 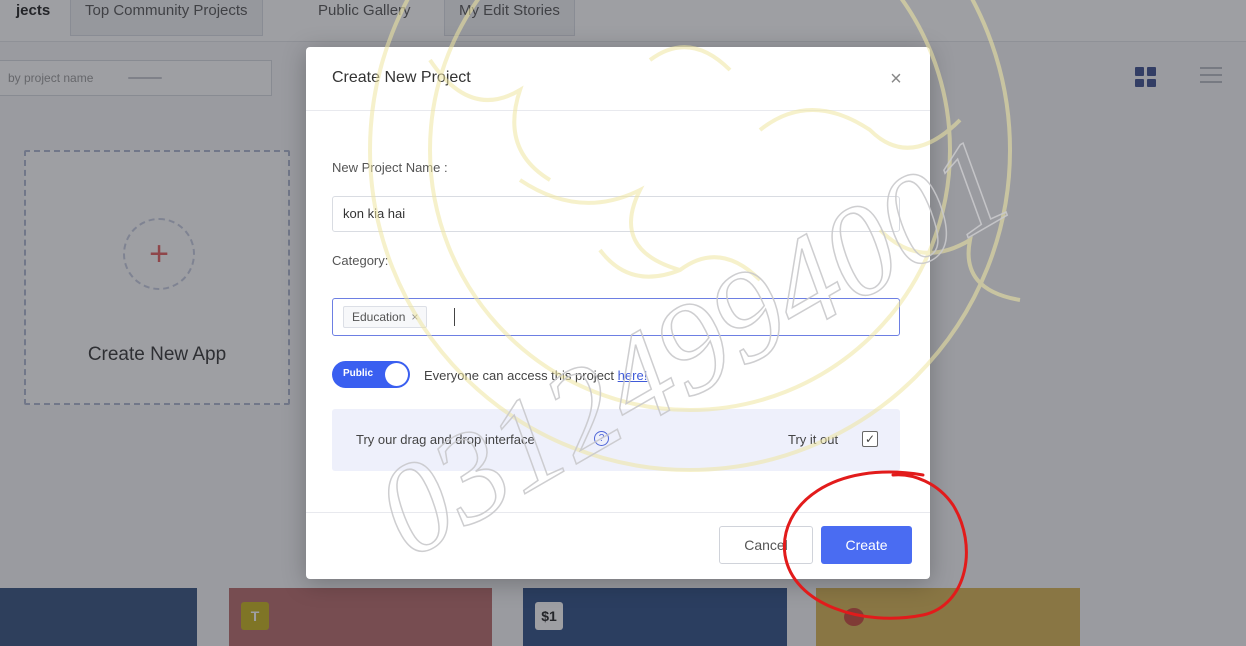 What do you see at coordinates (401, 77) in the screenshot?
I see `dialog-title: Create New Project` at bounding box center [401, 77].